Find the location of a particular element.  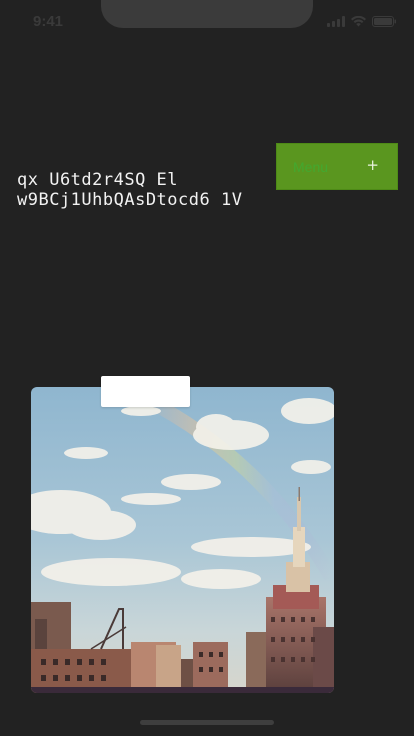

photo-tag is located at coordinates (145, 391).